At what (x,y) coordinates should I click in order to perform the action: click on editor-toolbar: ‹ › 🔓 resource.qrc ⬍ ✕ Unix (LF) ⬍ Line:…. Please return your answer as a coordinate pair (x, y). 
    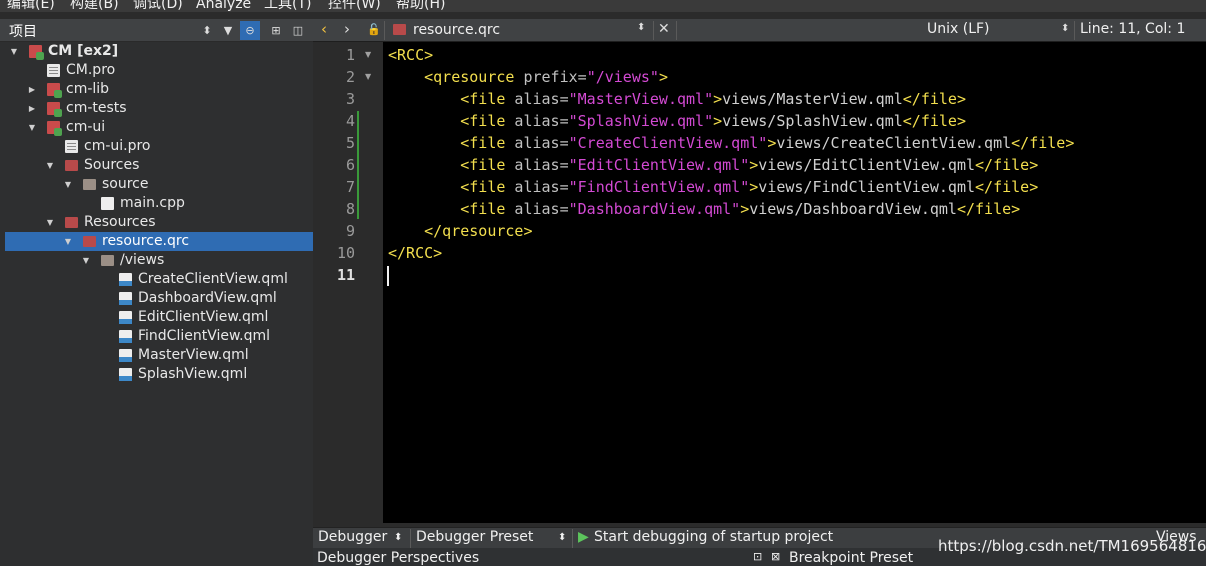
    Looking at the image, I should click on (759, 30).